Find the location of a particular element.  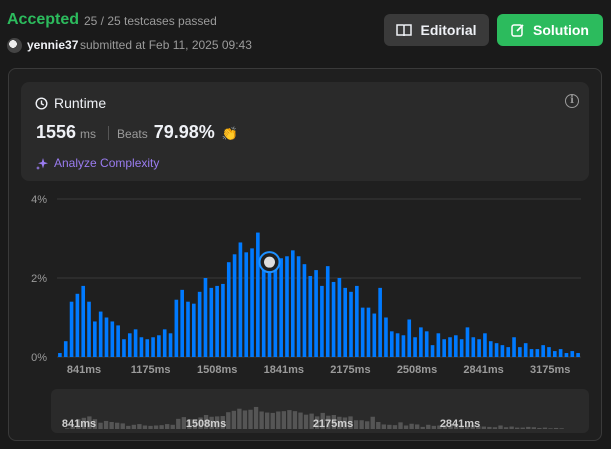

x-tick-label: 841ms is located at coordinates (84, 370).